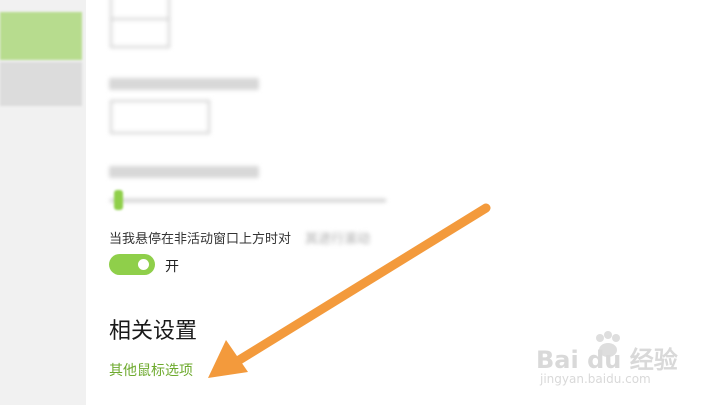  I want to click on dropdown-primary-button, so click(140, 33).